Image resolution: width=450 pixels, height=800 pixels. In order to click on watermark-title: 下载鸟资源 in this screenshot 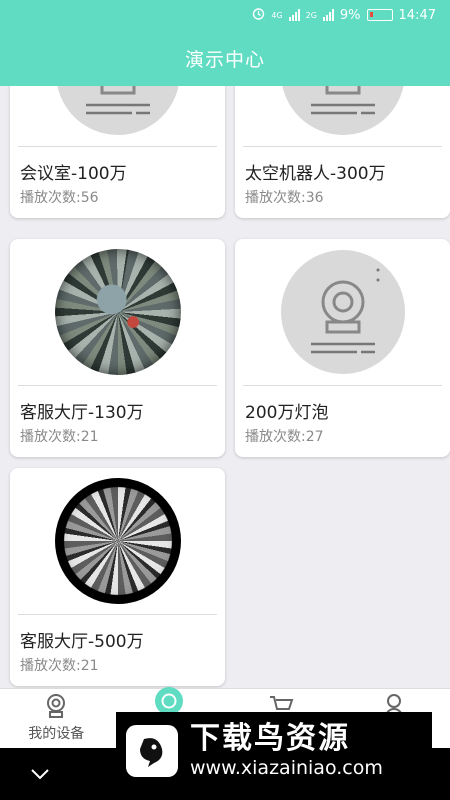, I will do `click(270, 738)`.